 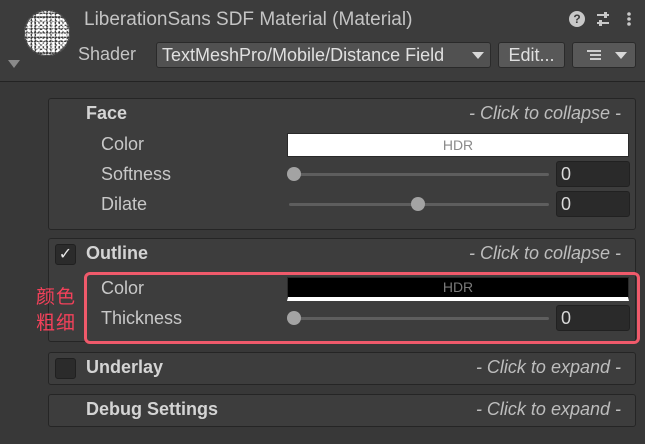 What do you see at coordinates (56, 323) in the screenshot?
I see `annotation-thickness-text: 粗细` at bounding box center [56, 323].